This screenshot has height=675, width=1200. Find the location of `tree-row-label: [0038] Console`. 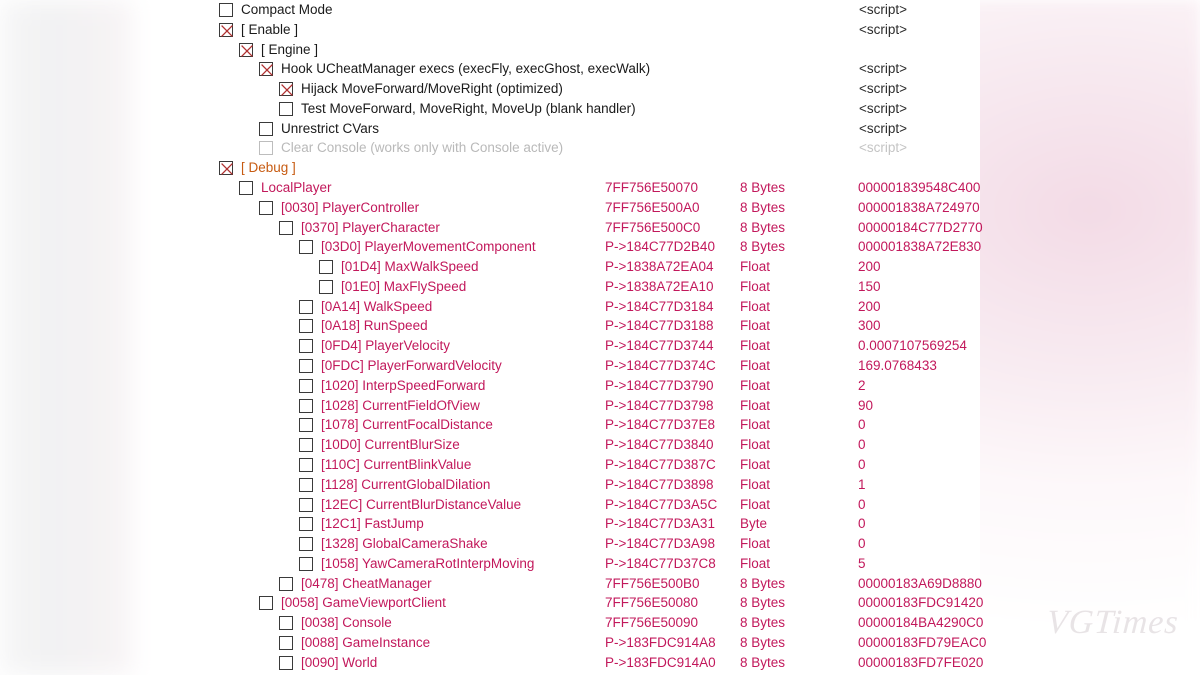

tree-row-label: [0038] Console is located at coordinates (346, 623).